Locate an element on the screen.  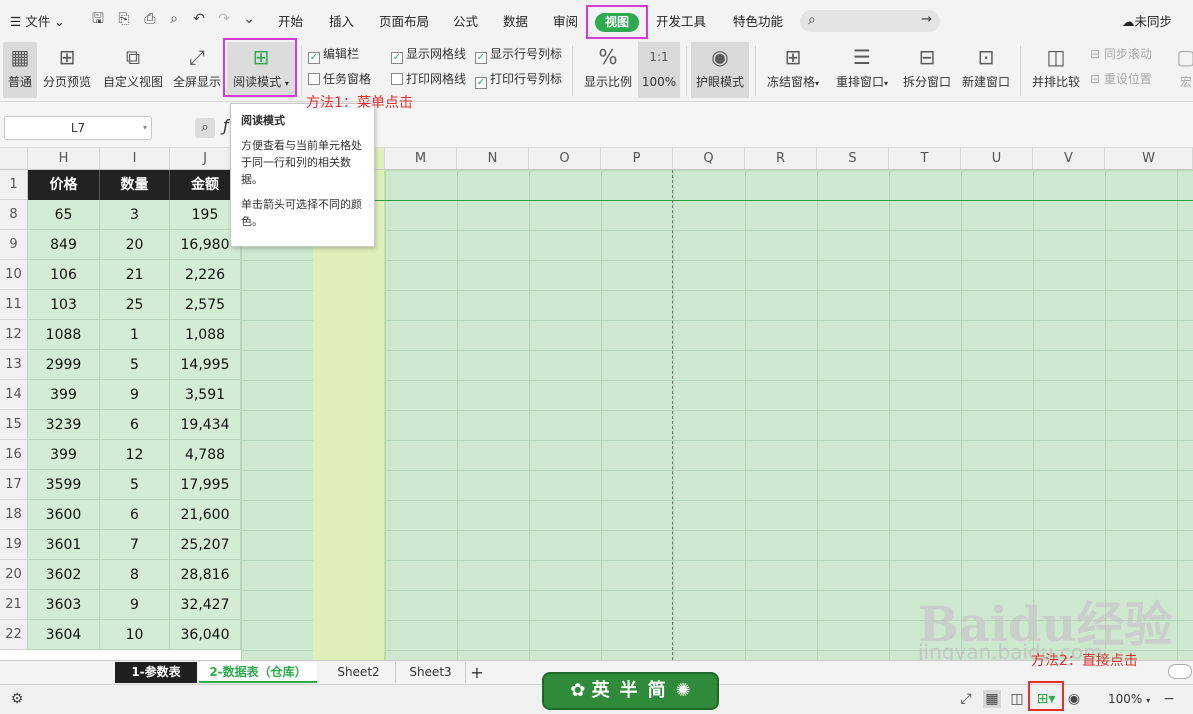
arrange-windows-button: ☰ 重排窗口▾ is located at coordinates (862, 70).